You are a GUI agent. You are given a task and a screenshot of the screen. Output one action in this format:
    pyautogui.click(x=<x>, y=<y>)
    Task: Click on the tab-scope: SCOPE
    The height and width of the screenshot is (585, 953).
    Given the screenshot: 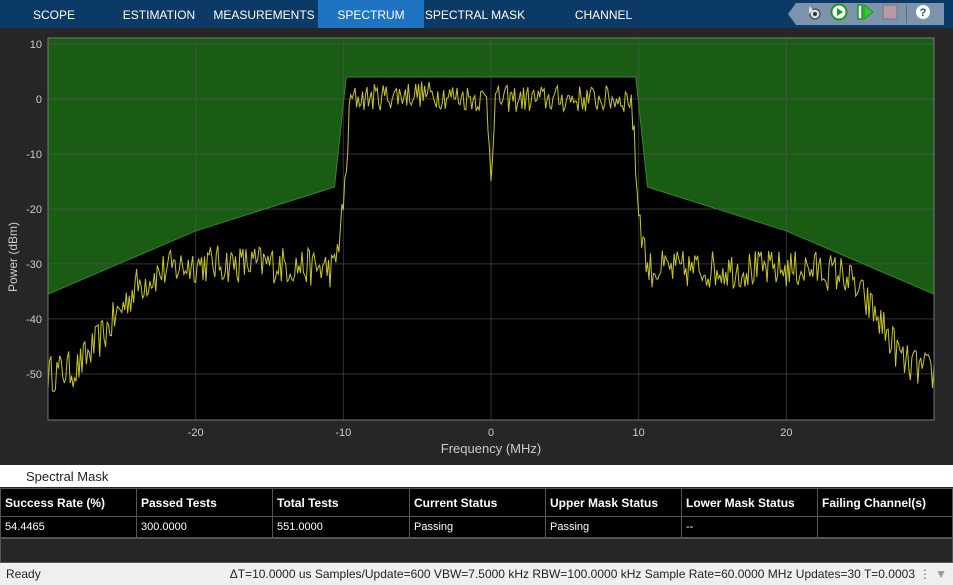 What is the action you would take?
    pyautogui.click(x=54, y=14)
    